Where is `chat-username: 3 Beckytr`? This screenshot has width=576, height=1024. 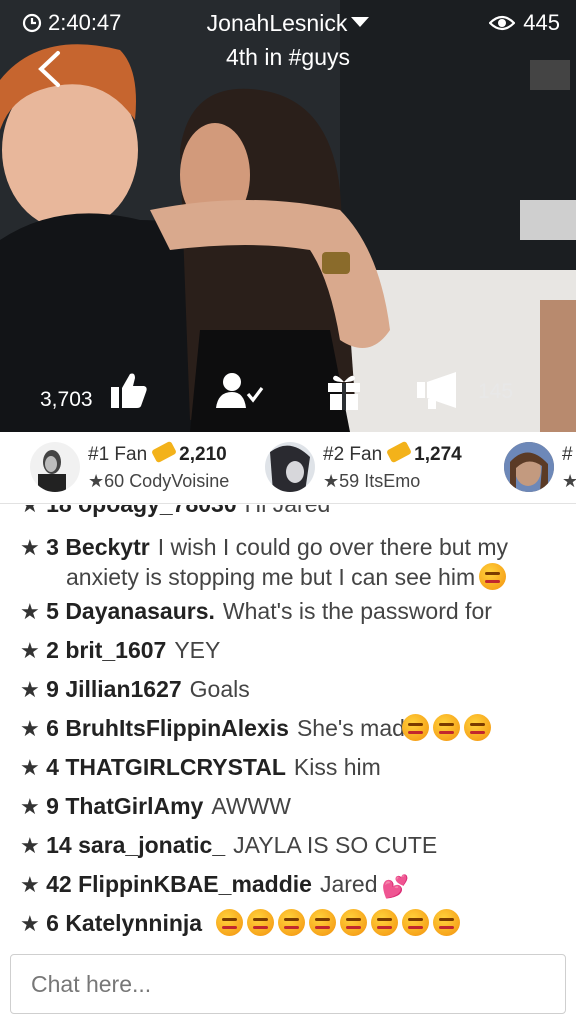 chat-username: 3 Beckytr is located at coordinates (98, 547).